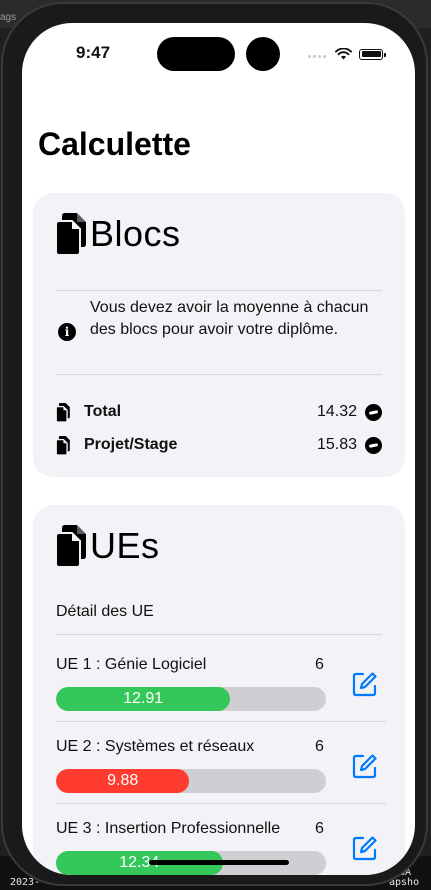 This screenshot has width=431, height=890. I want to click on cellular-signal-icon, so click(318, 54).